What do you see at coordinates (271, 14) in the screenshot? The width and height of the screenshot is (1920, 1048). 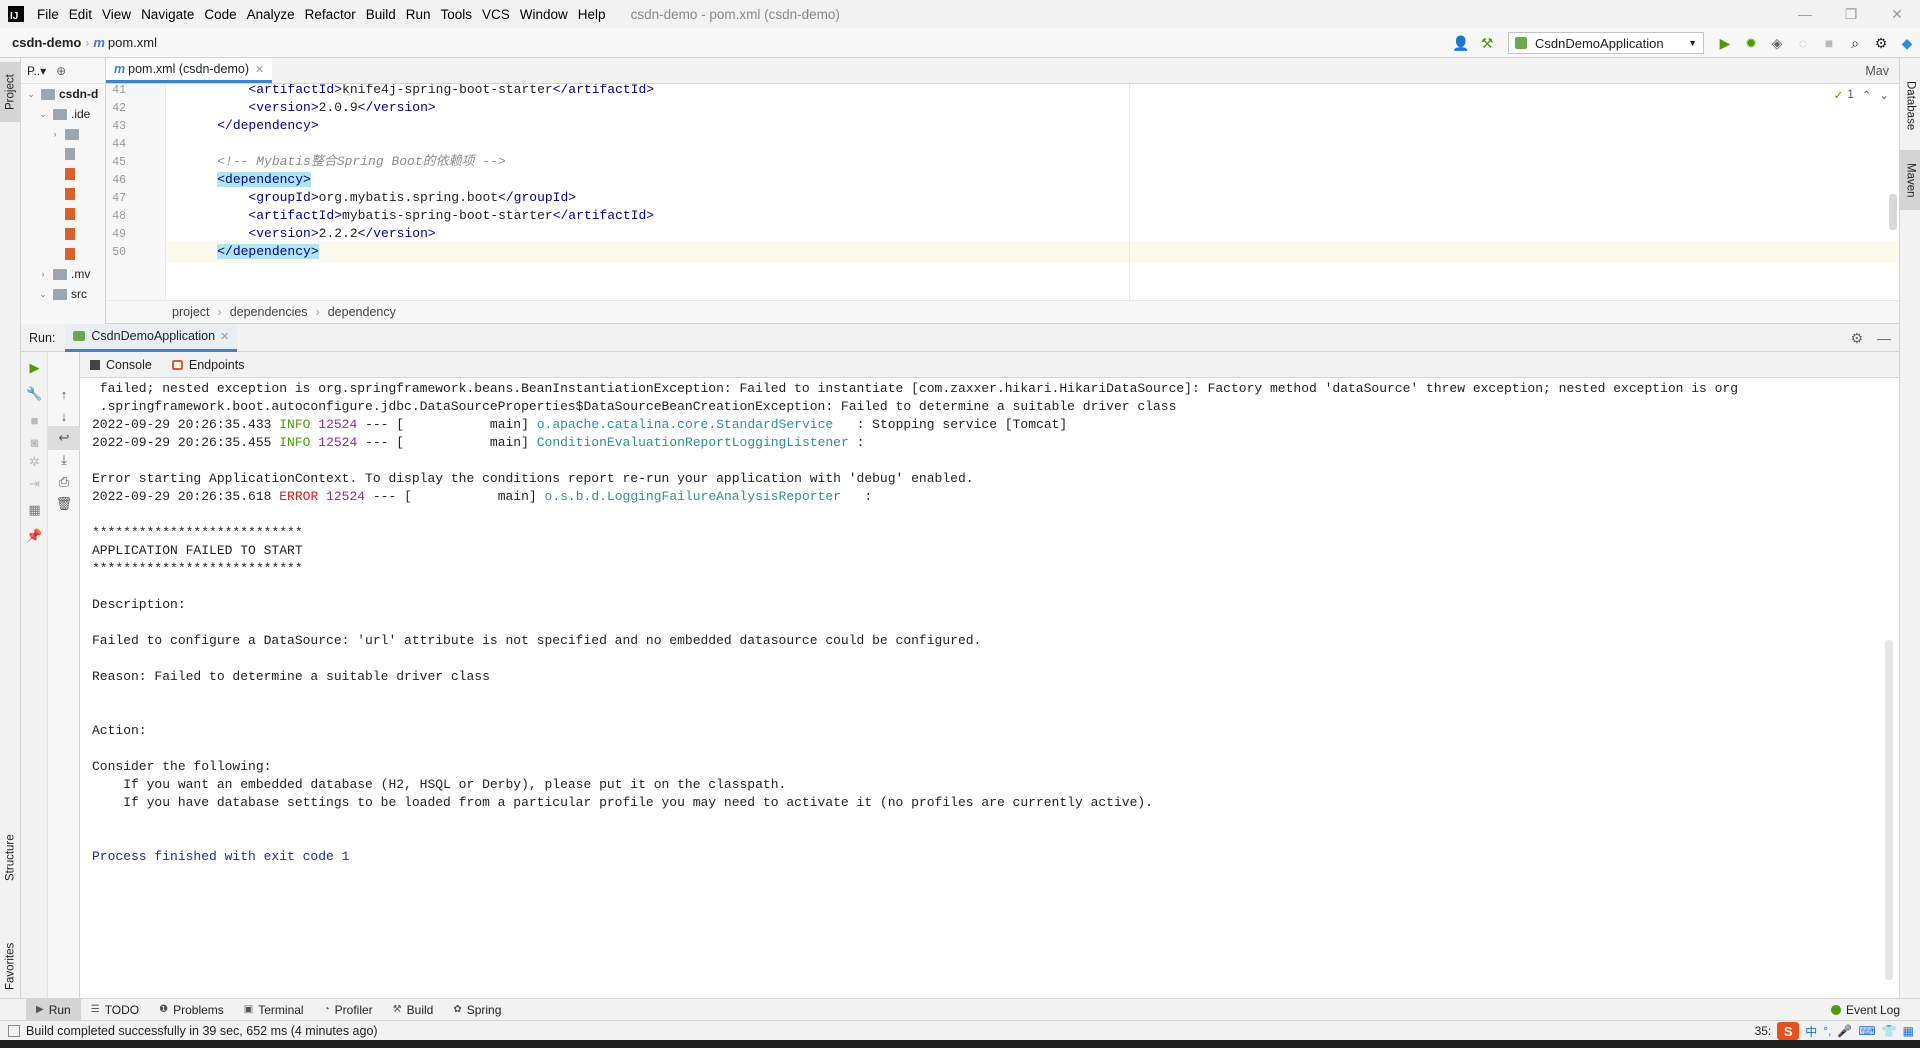 I see `menu-item-analyze: Analyze` at bounding box center [271, 14].